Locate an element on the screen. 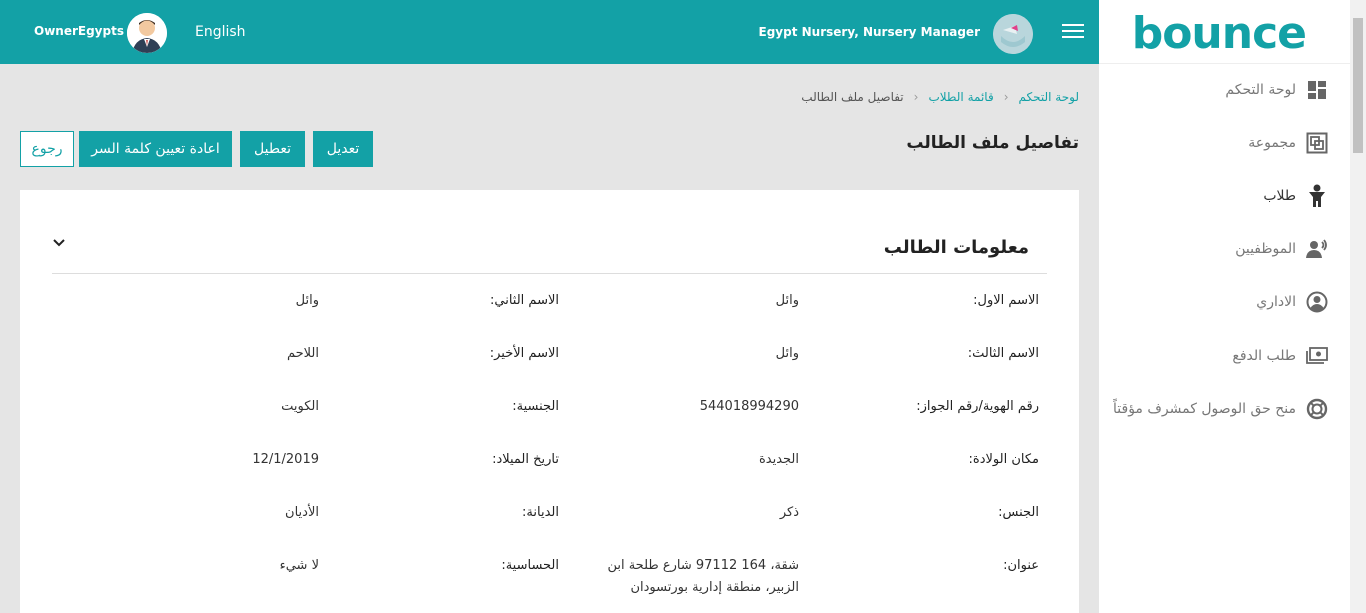  group-icon is located at coordinates (1317, 143).